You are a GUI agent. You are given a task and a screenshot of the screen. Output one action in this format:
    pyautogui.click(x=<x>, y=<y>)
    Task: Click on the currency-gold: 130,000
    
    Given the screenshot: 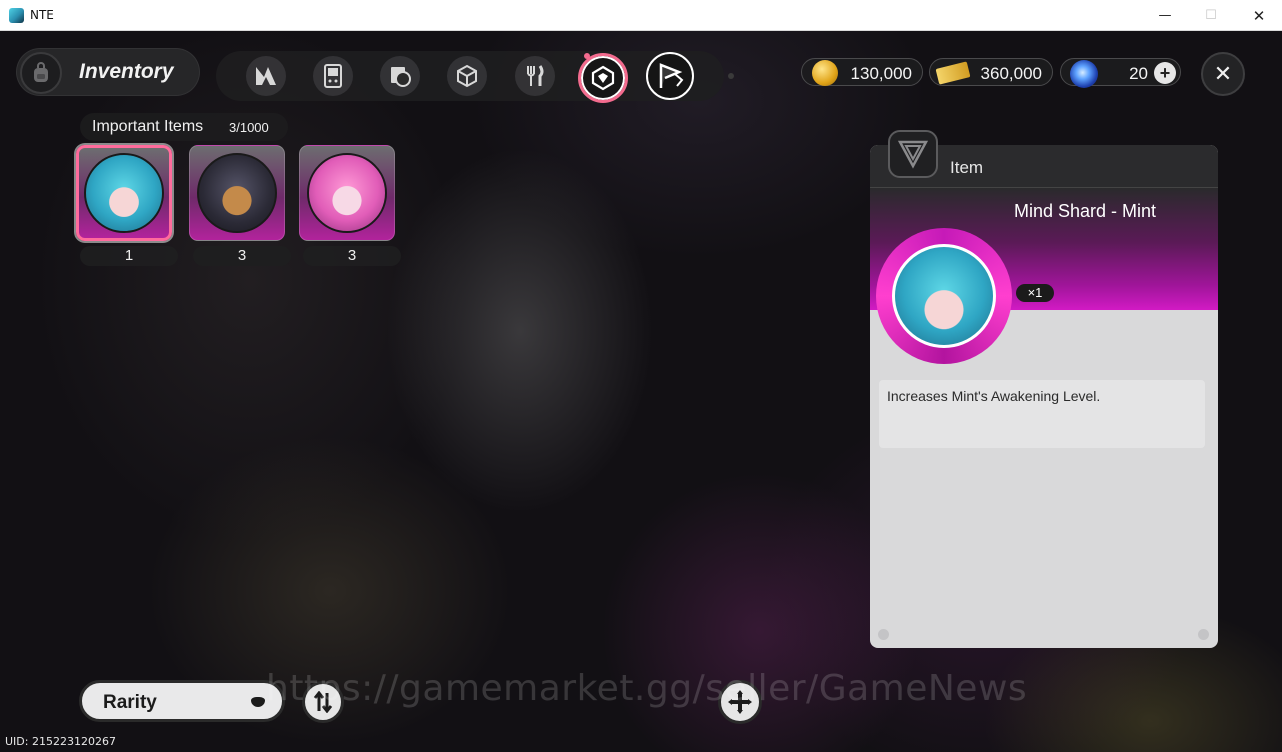 What is the action you would take?
    pyautogui.click(x=862, y=72)
    